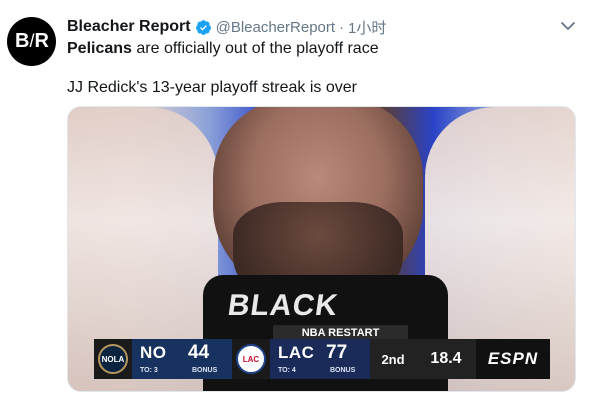 Image resolution: width=602 pixels, height=401 pixels. What do you see at coordinates (182, 359) in the screenshot?
I see `home-team-score: NO 44 TO: 3 BONUS` at bounding box center [182, 359].